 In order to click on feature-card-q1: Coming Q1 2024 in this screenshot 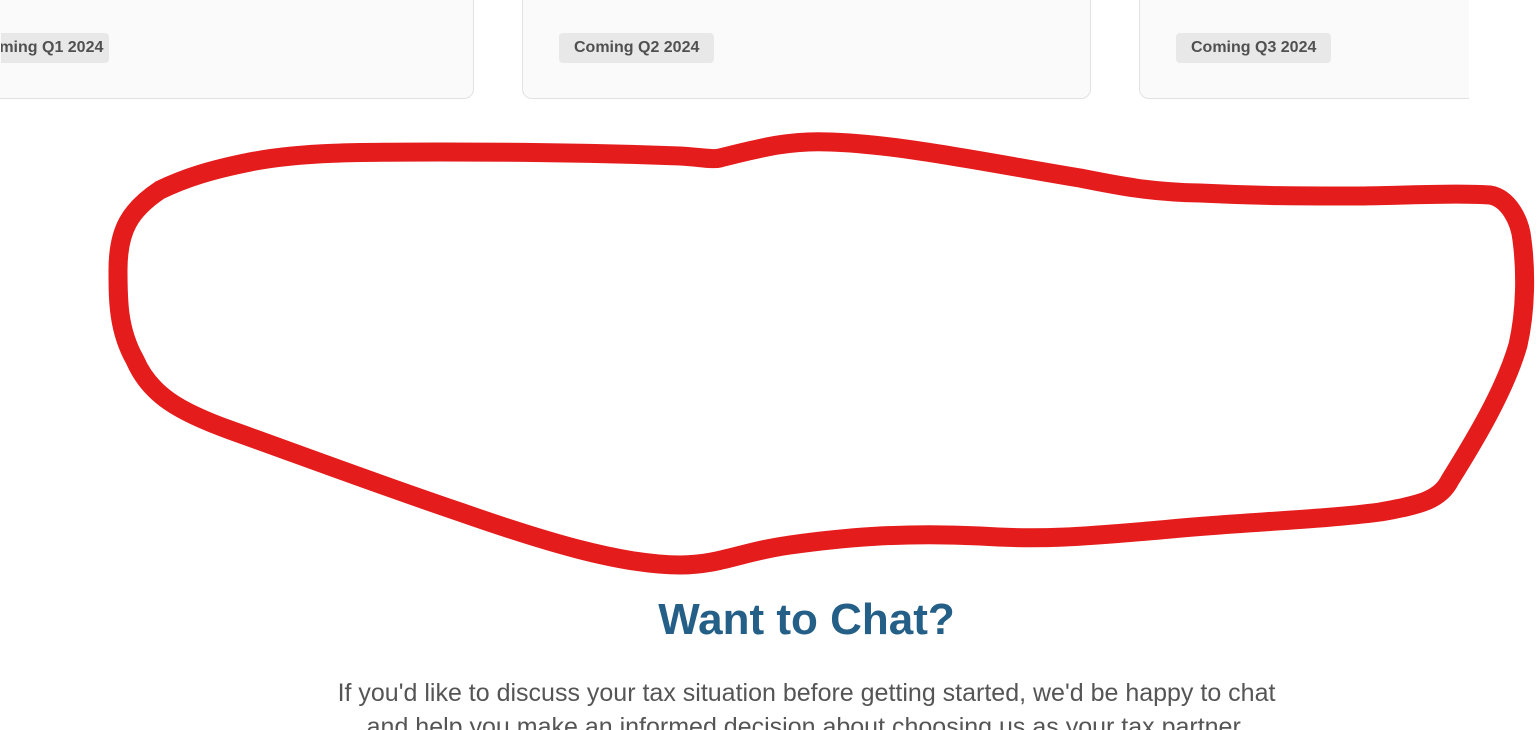, I will do `click(237, 49)`.